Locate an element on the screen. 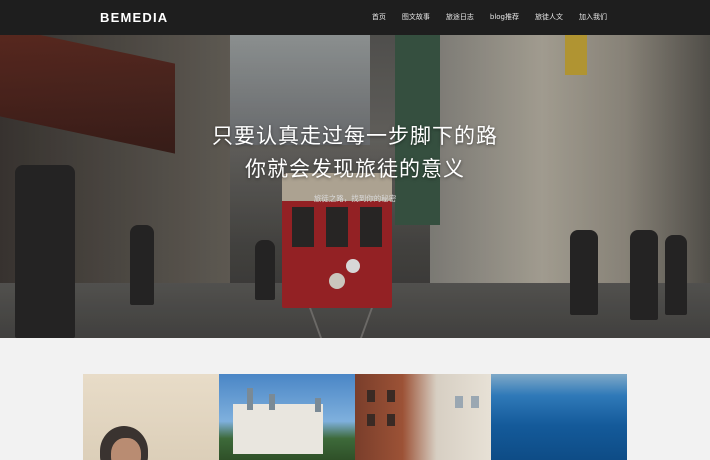 This screenshot has width=710, height=460. nav-item-culture: 旅徒人文 is located at coordinates (549, 17).